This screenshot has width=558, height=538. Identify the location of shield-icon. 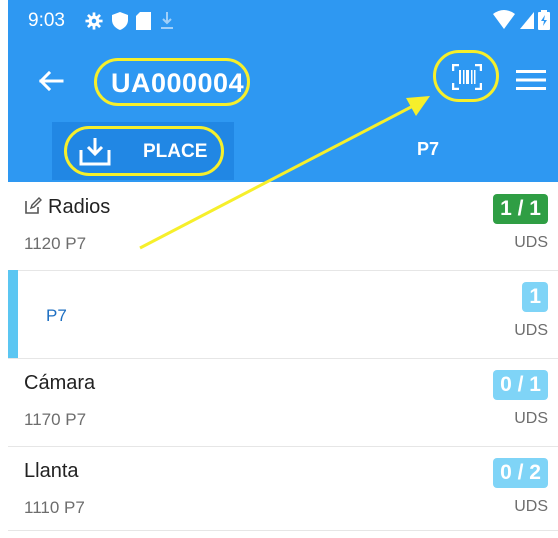
(120, 21).